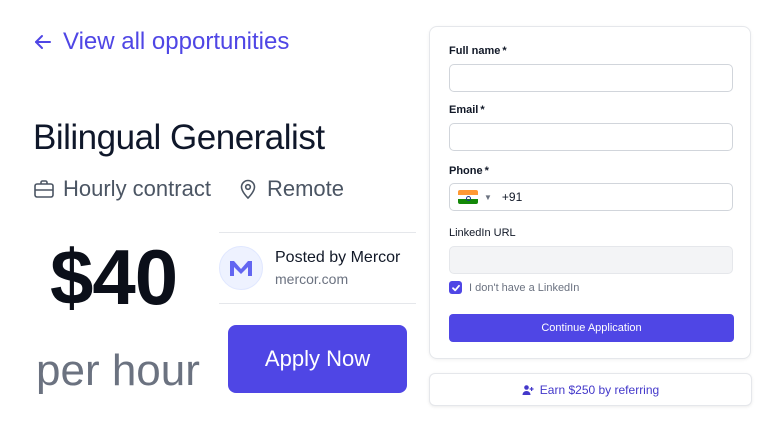 This screenshot has height=432, width=768. I want to click on full-name-label-text: Full name, so click(475, 51).